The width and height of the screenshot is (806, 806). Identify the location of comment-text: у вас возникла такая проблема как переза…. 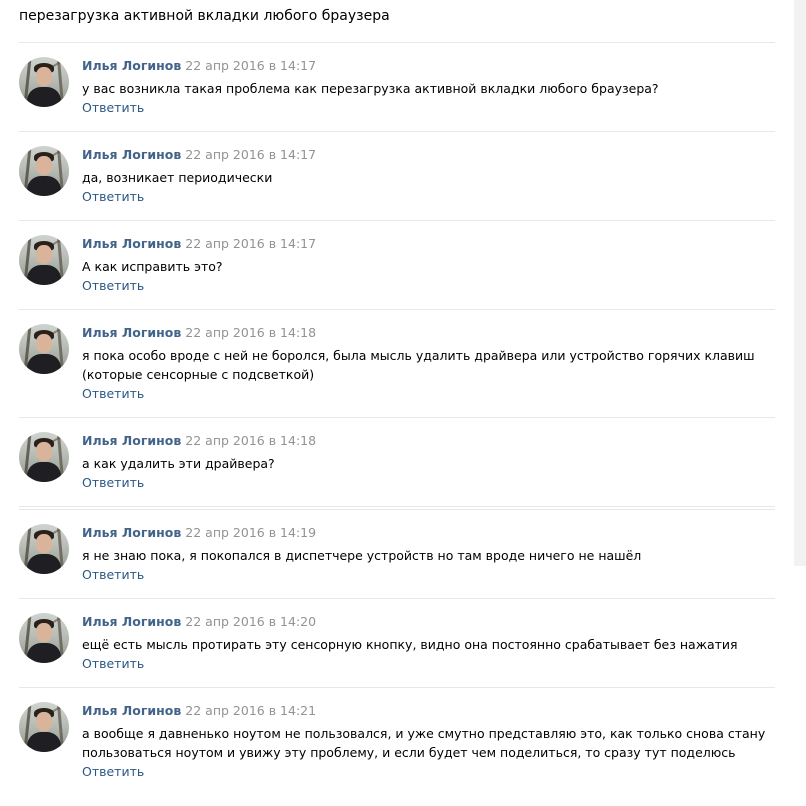
(370, 88).